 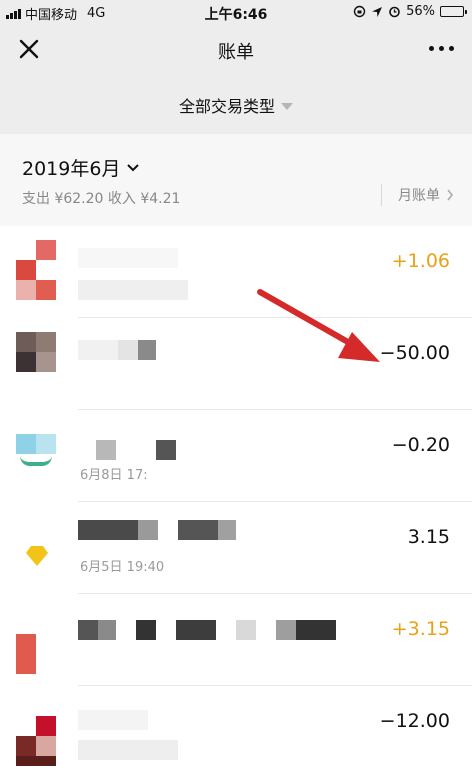 What do you see at coordinates (236, 272) in the screenshot?
I see `transaction-row: +1.06` at bounding box center [236, 272].